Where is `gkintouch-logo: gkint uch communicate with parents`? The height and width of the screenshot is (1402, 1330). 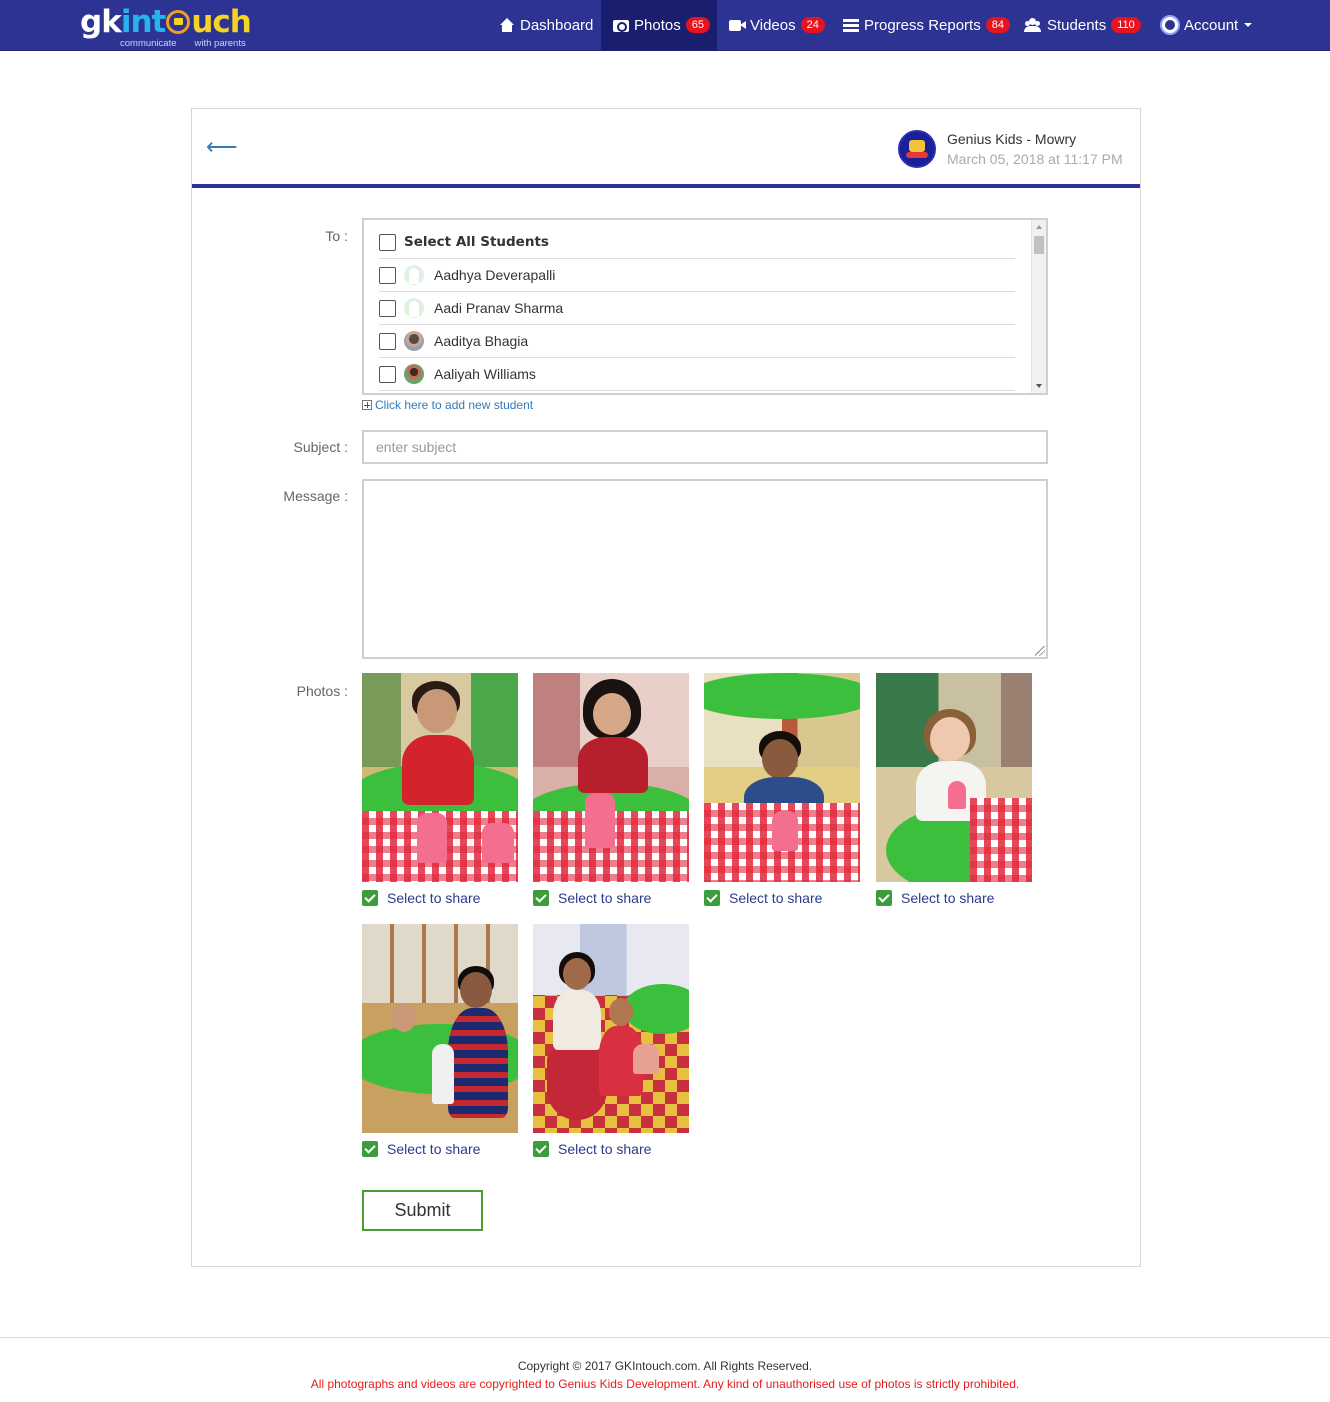
gkintouch-logo: gkint uch communicate with parents is located at coordinates (170, 26).